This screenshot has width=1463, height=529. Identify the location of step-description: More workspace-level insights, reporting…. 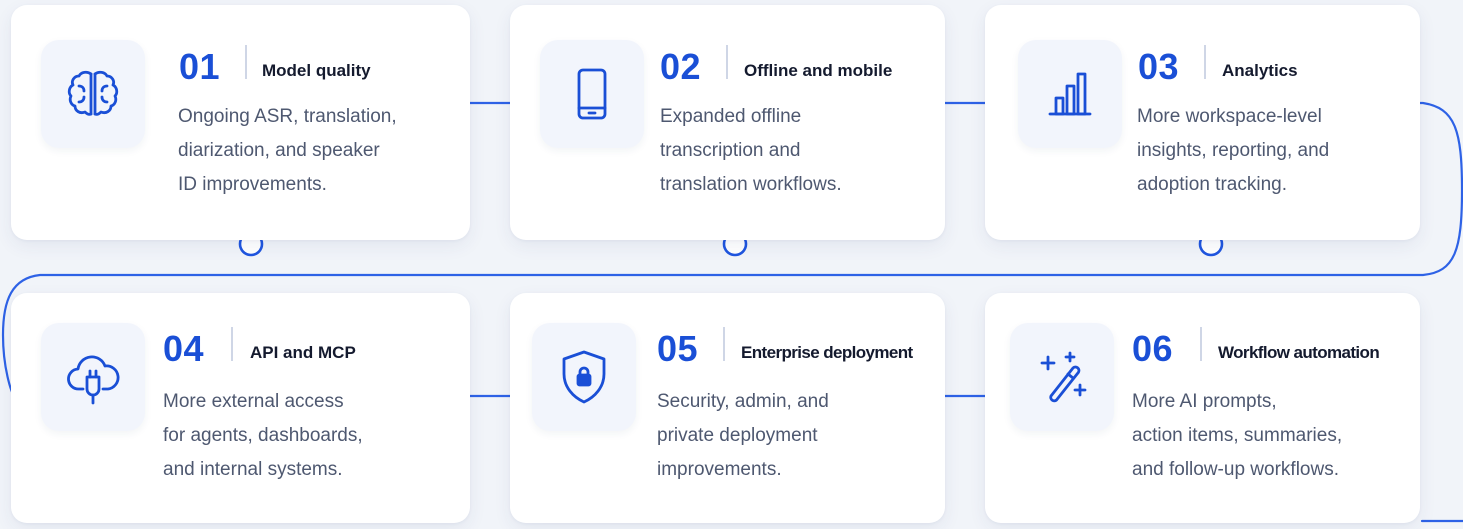
(1233, 150).